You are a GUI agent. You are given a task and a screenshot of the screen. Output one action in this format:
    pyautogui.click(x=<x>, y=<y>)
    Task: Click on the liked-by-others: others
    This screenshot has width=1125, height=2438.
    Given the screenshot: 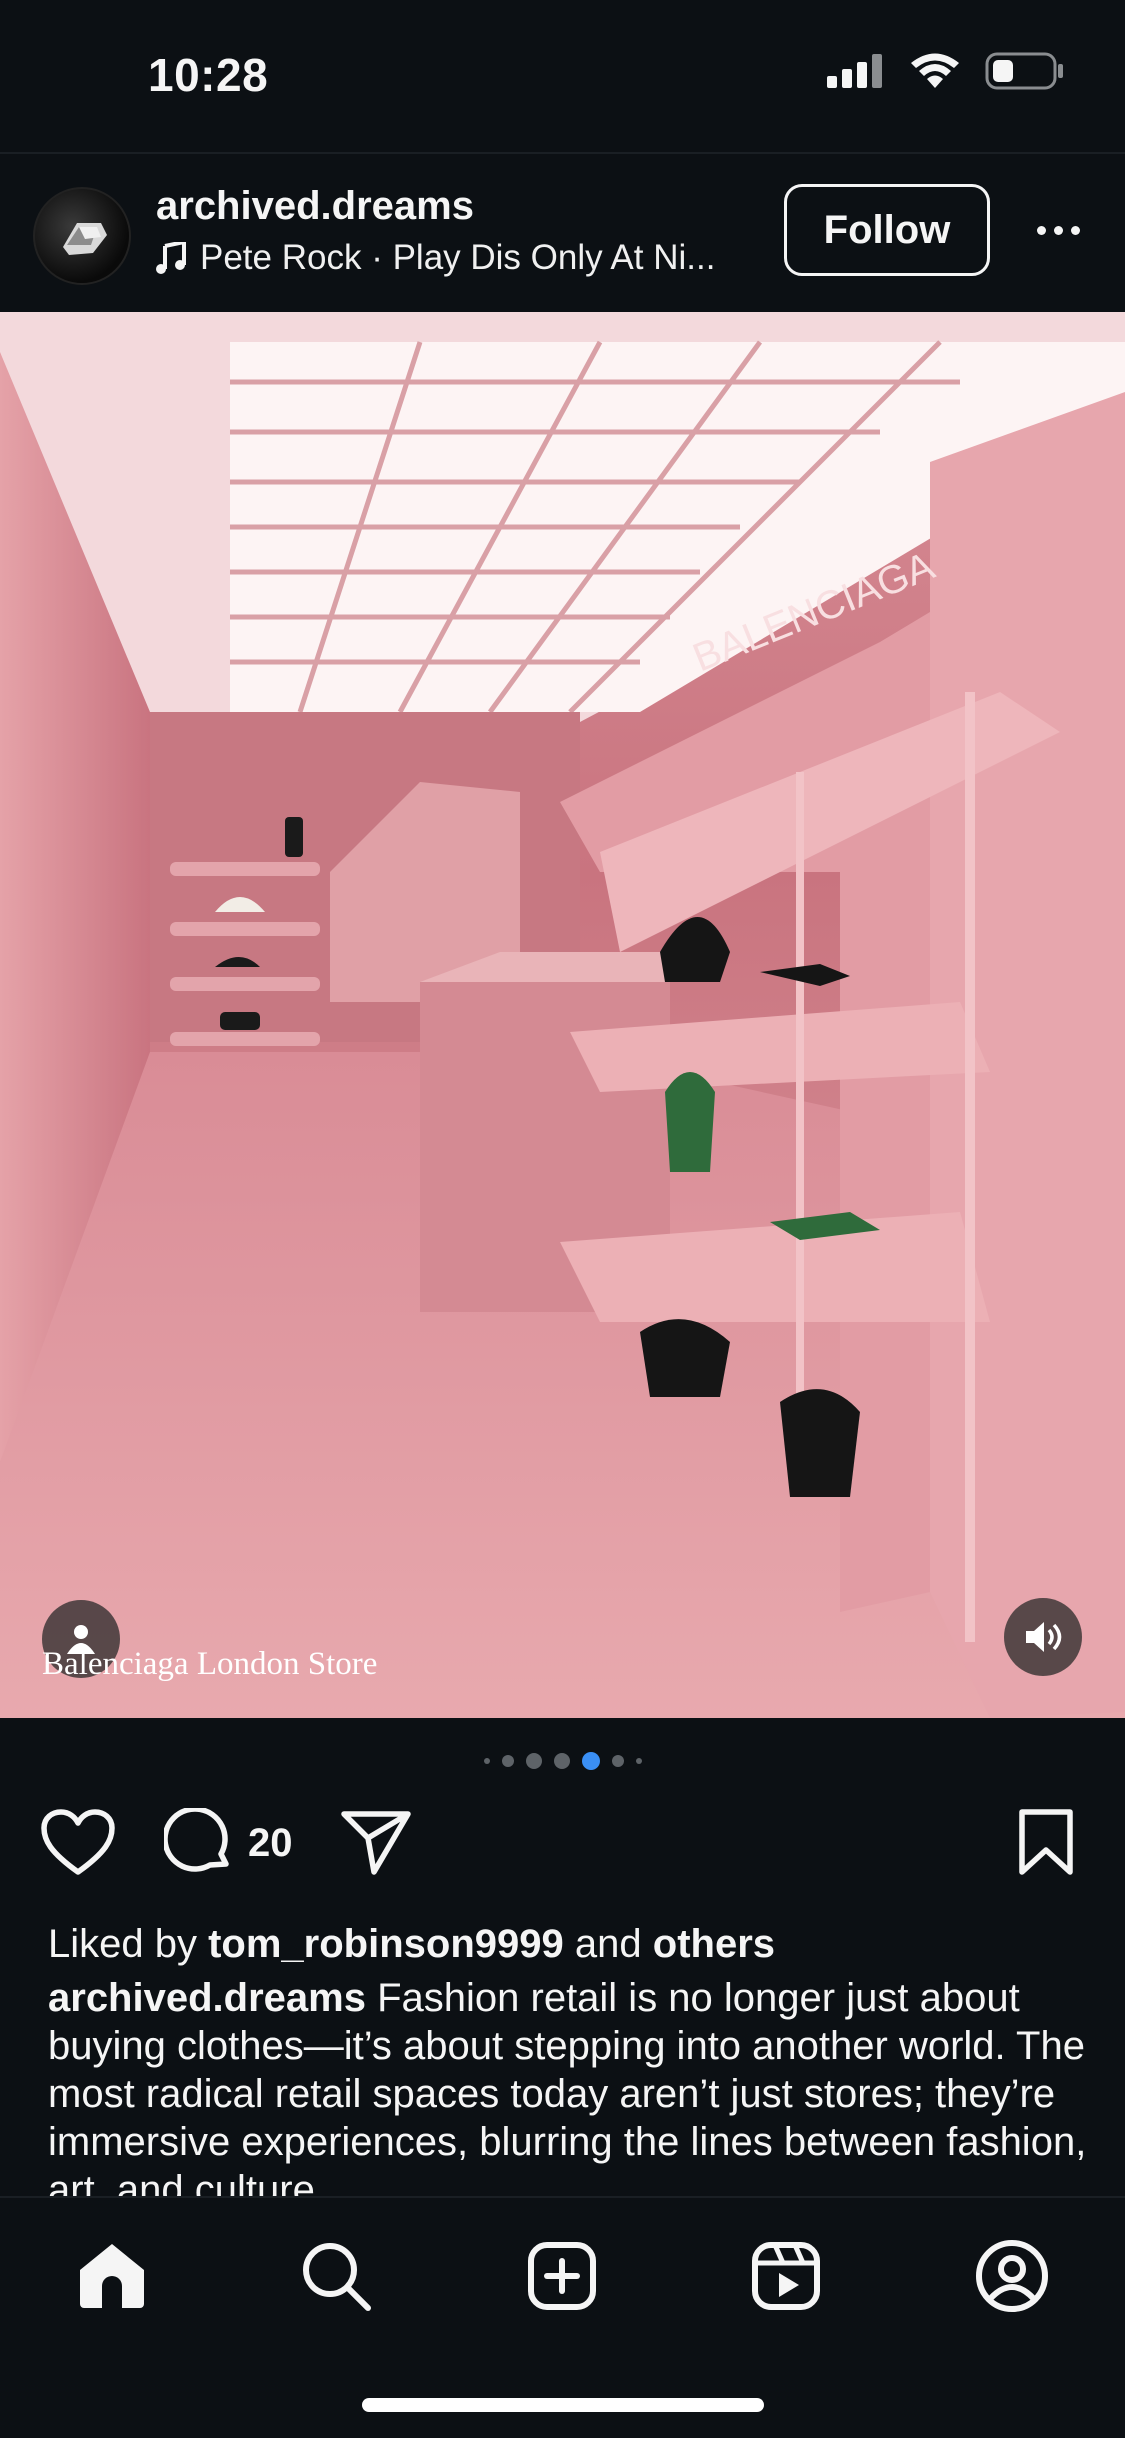 What is the action you would take?
    pyautogui.click(x=714, y=1944)
    